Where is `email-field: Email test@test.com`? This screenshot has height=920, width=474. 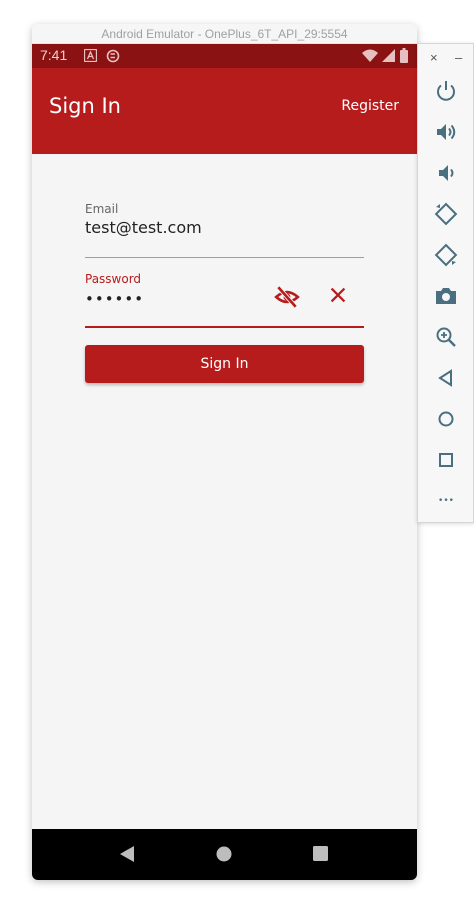
email-field: Email test@test.com is located at coordinates (224, 230).